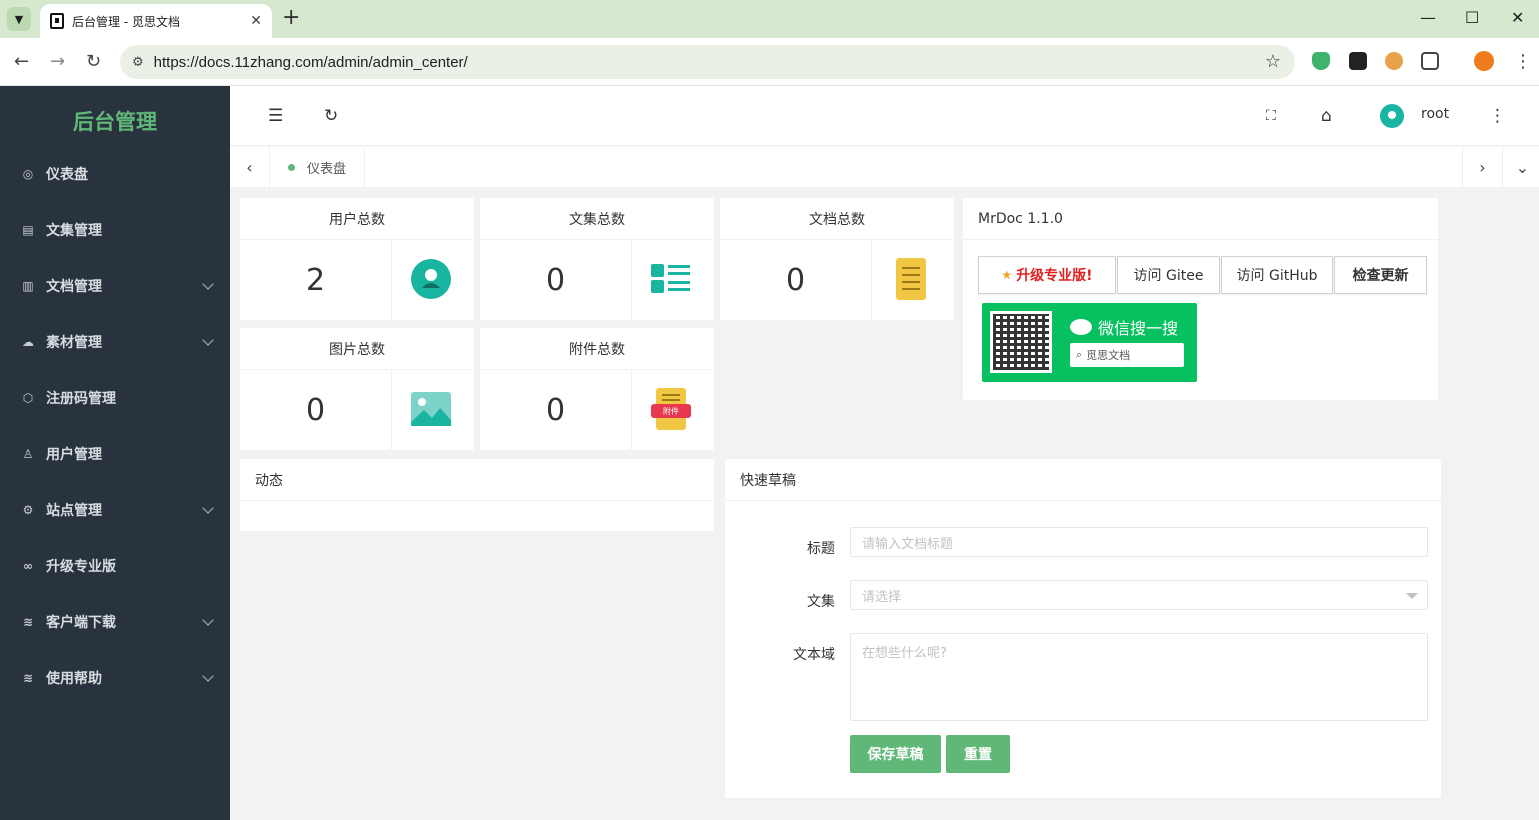 This screenshot has height=820, width=1539. What do you see at coordinates (115, 174) in the screenshot?
I see `sidebar-item-0: ◎ 仪表盘` at bounding box center [115, 174].